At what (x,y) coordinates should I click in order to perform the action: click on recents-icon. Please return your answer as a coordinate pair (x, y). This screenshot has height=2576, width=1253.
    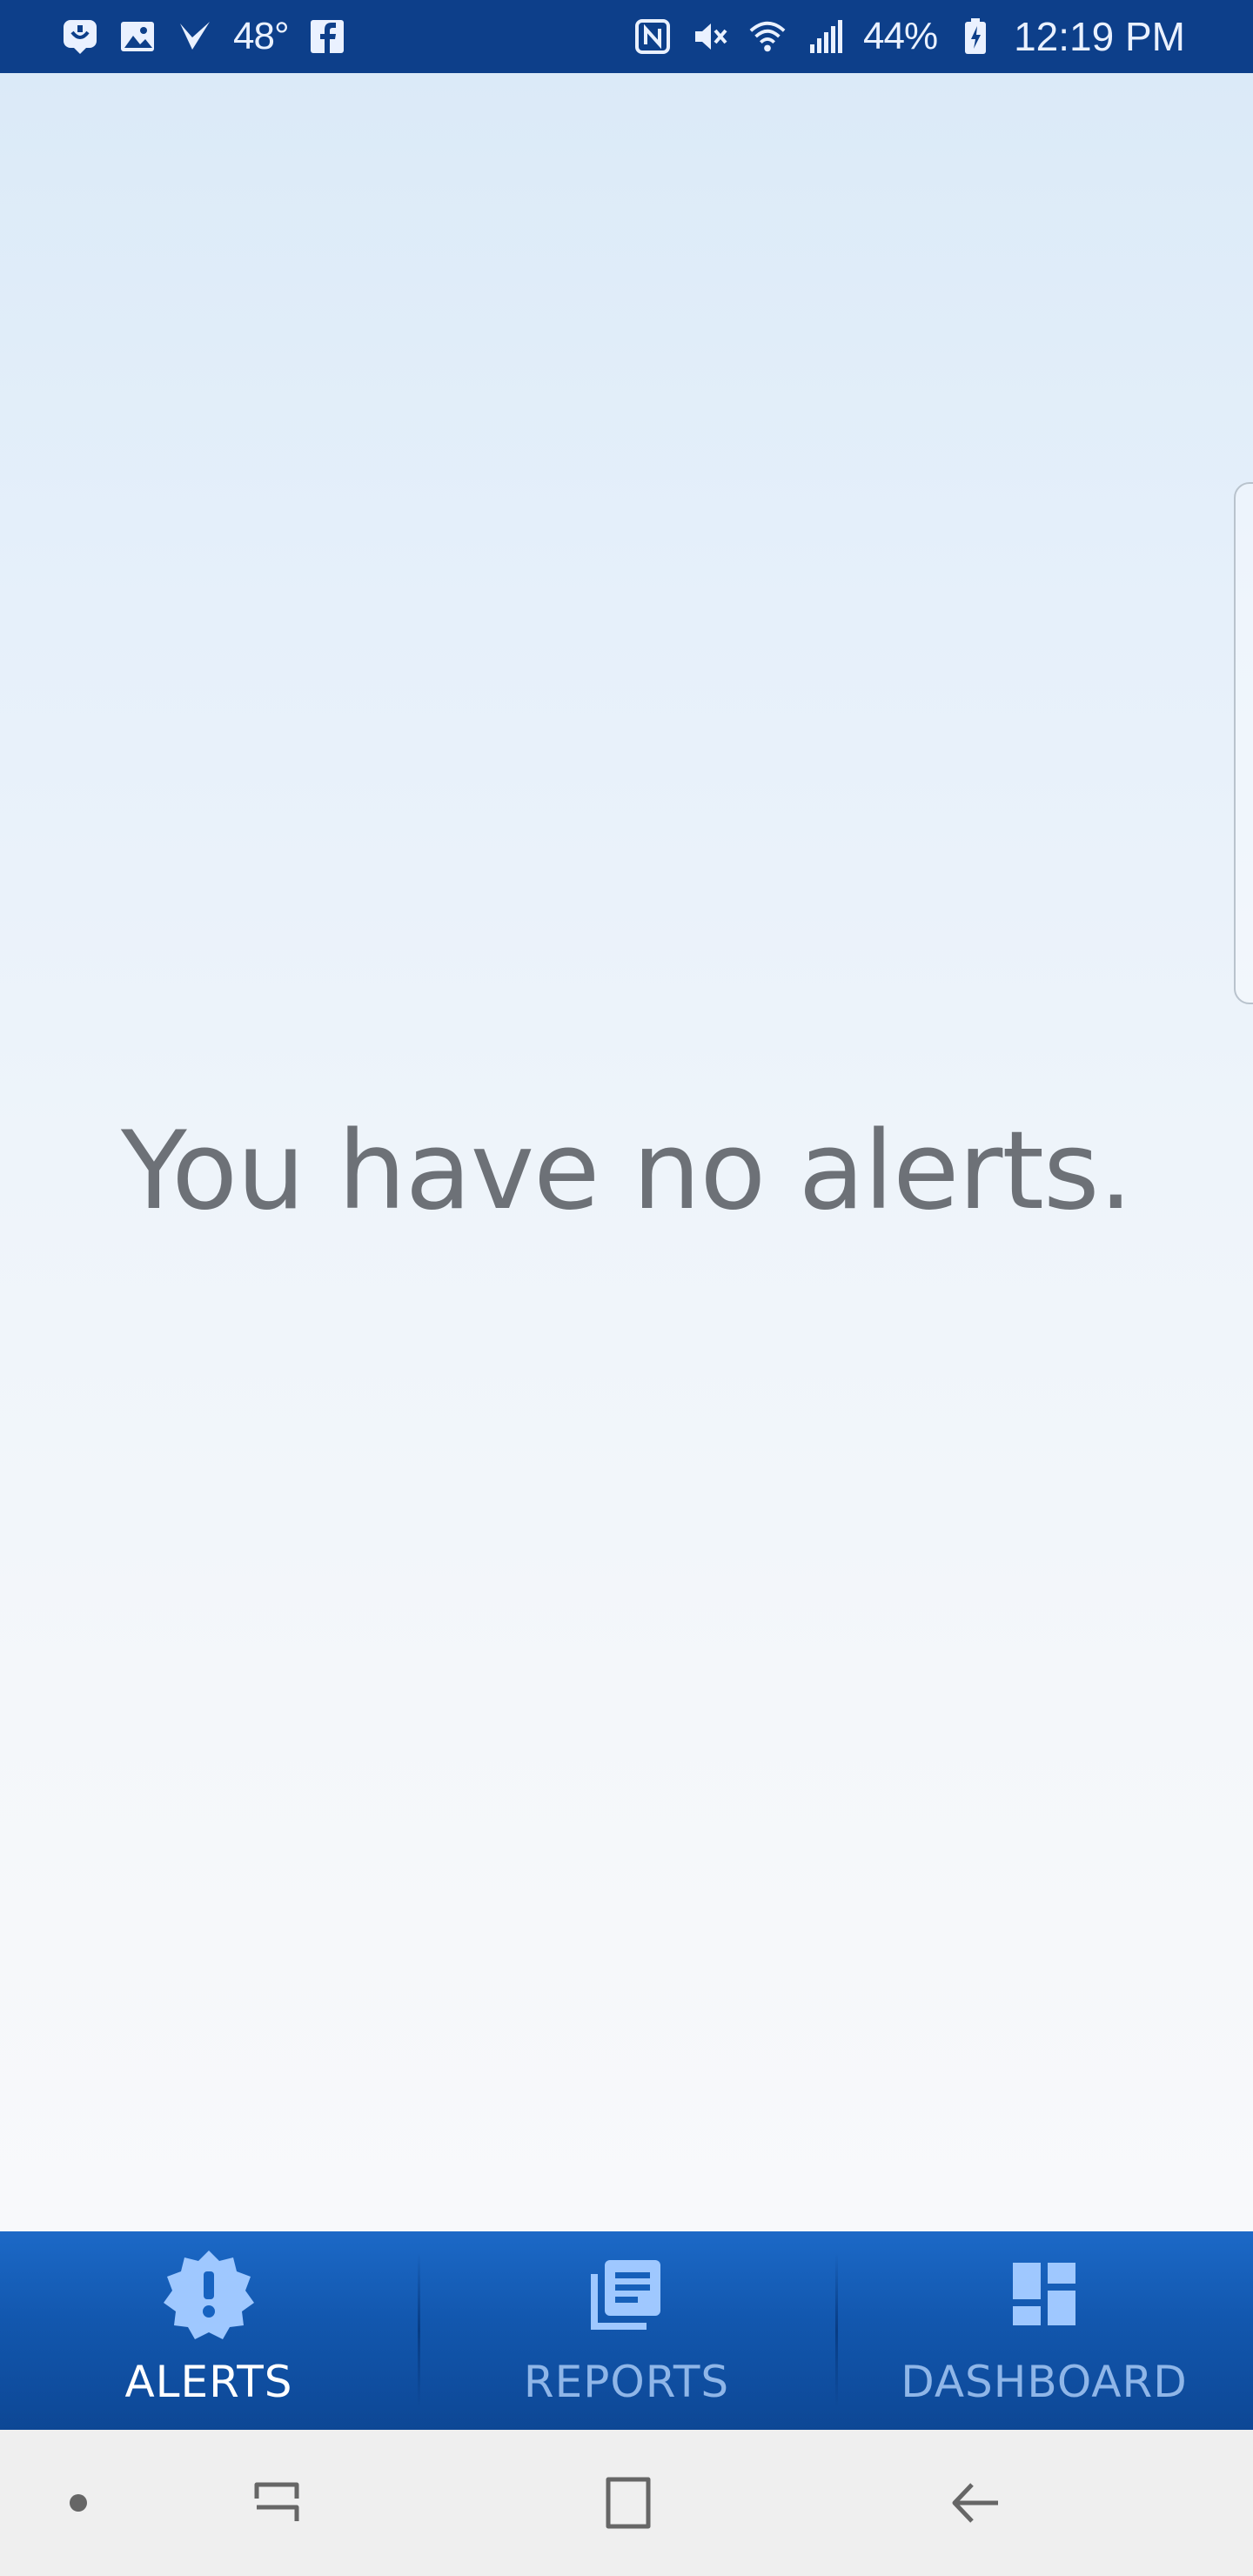
    Looking at the image, I should click on (276, 2501).